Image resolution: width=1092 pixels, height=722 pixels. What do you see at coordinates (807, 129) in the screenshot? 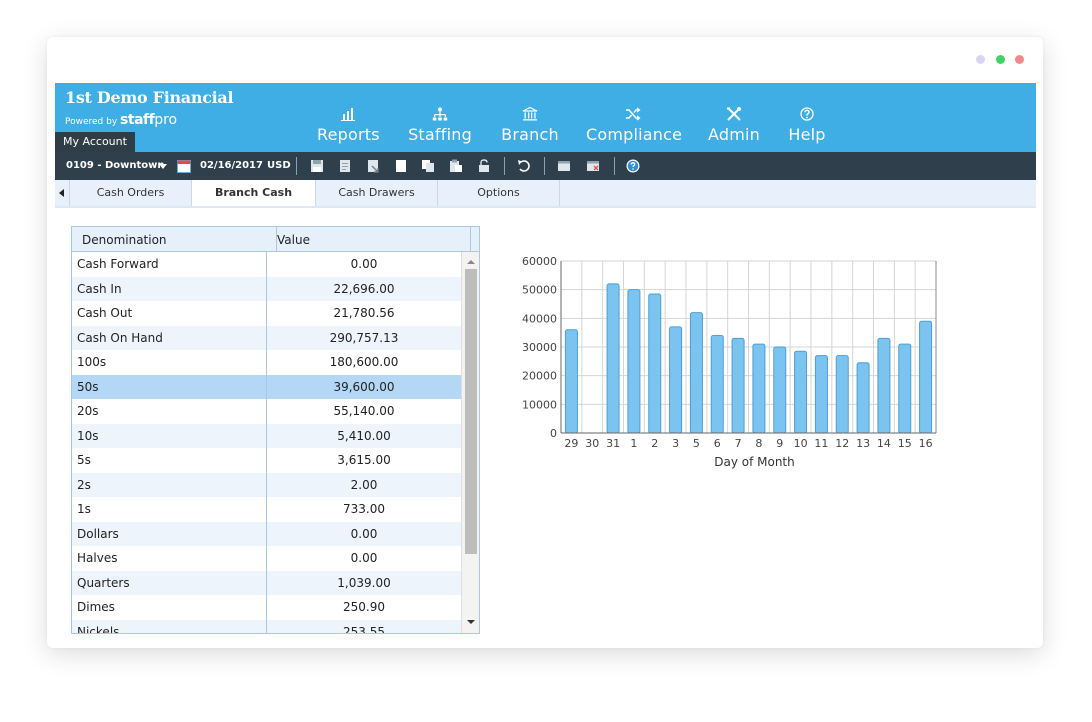
I see `nav-help: Help` at bounding box center [807, 129].